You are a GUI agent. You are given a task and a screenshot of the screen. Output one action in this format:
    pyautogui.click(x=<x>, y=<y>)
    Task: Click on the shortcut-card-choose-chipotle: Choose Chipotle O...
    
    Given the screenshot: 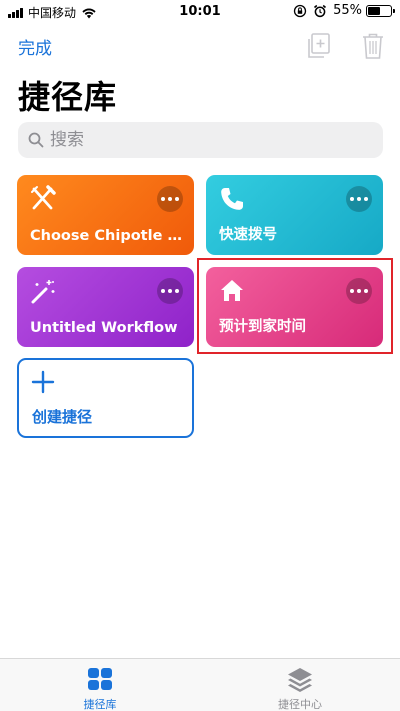 What is the action you would take?
    pyautogui.click(x=105, y=215)
    